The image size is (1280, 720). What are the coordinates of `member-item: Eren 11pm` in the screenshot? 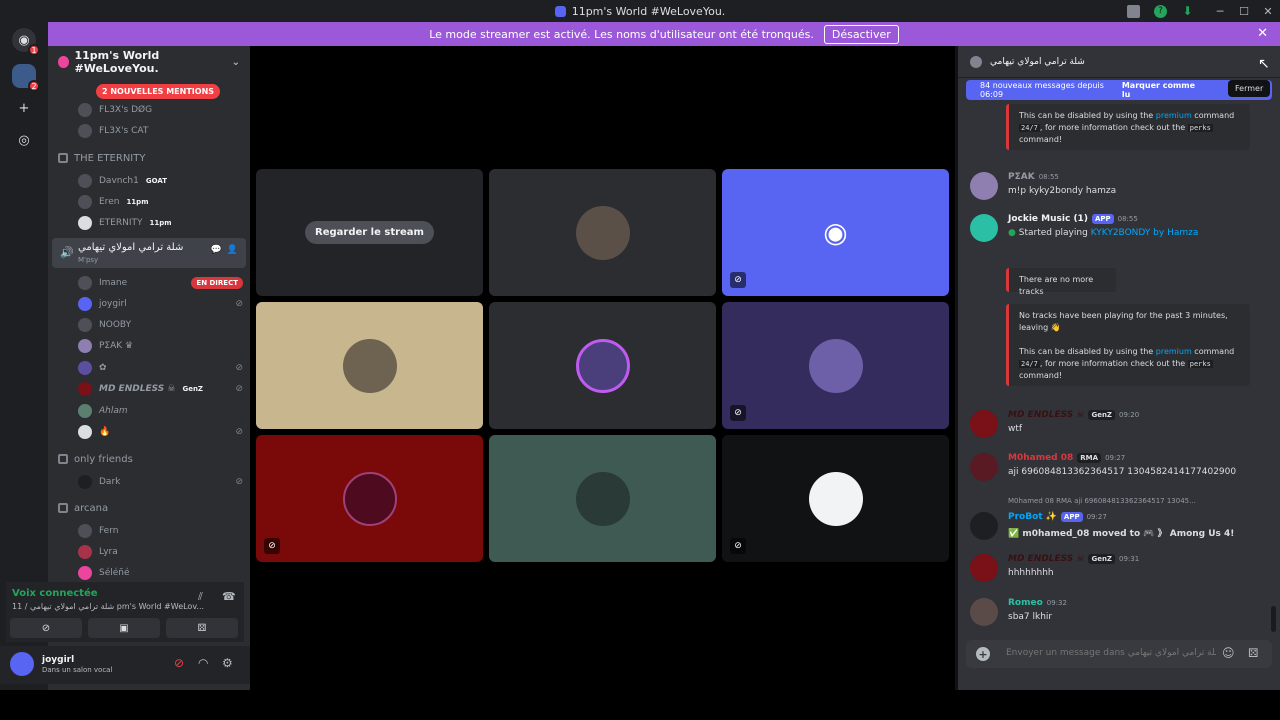 It's located at (160, 202).